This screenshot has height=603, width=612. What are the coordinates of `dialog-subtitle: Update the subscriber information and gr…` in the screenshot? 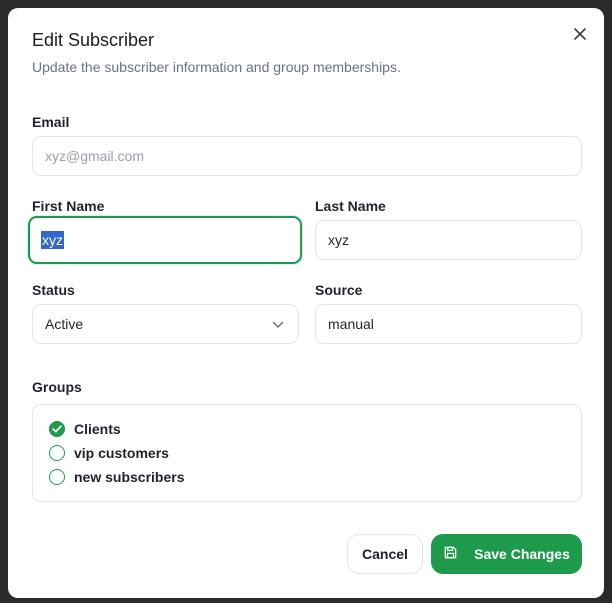 It's located at (216, 67).